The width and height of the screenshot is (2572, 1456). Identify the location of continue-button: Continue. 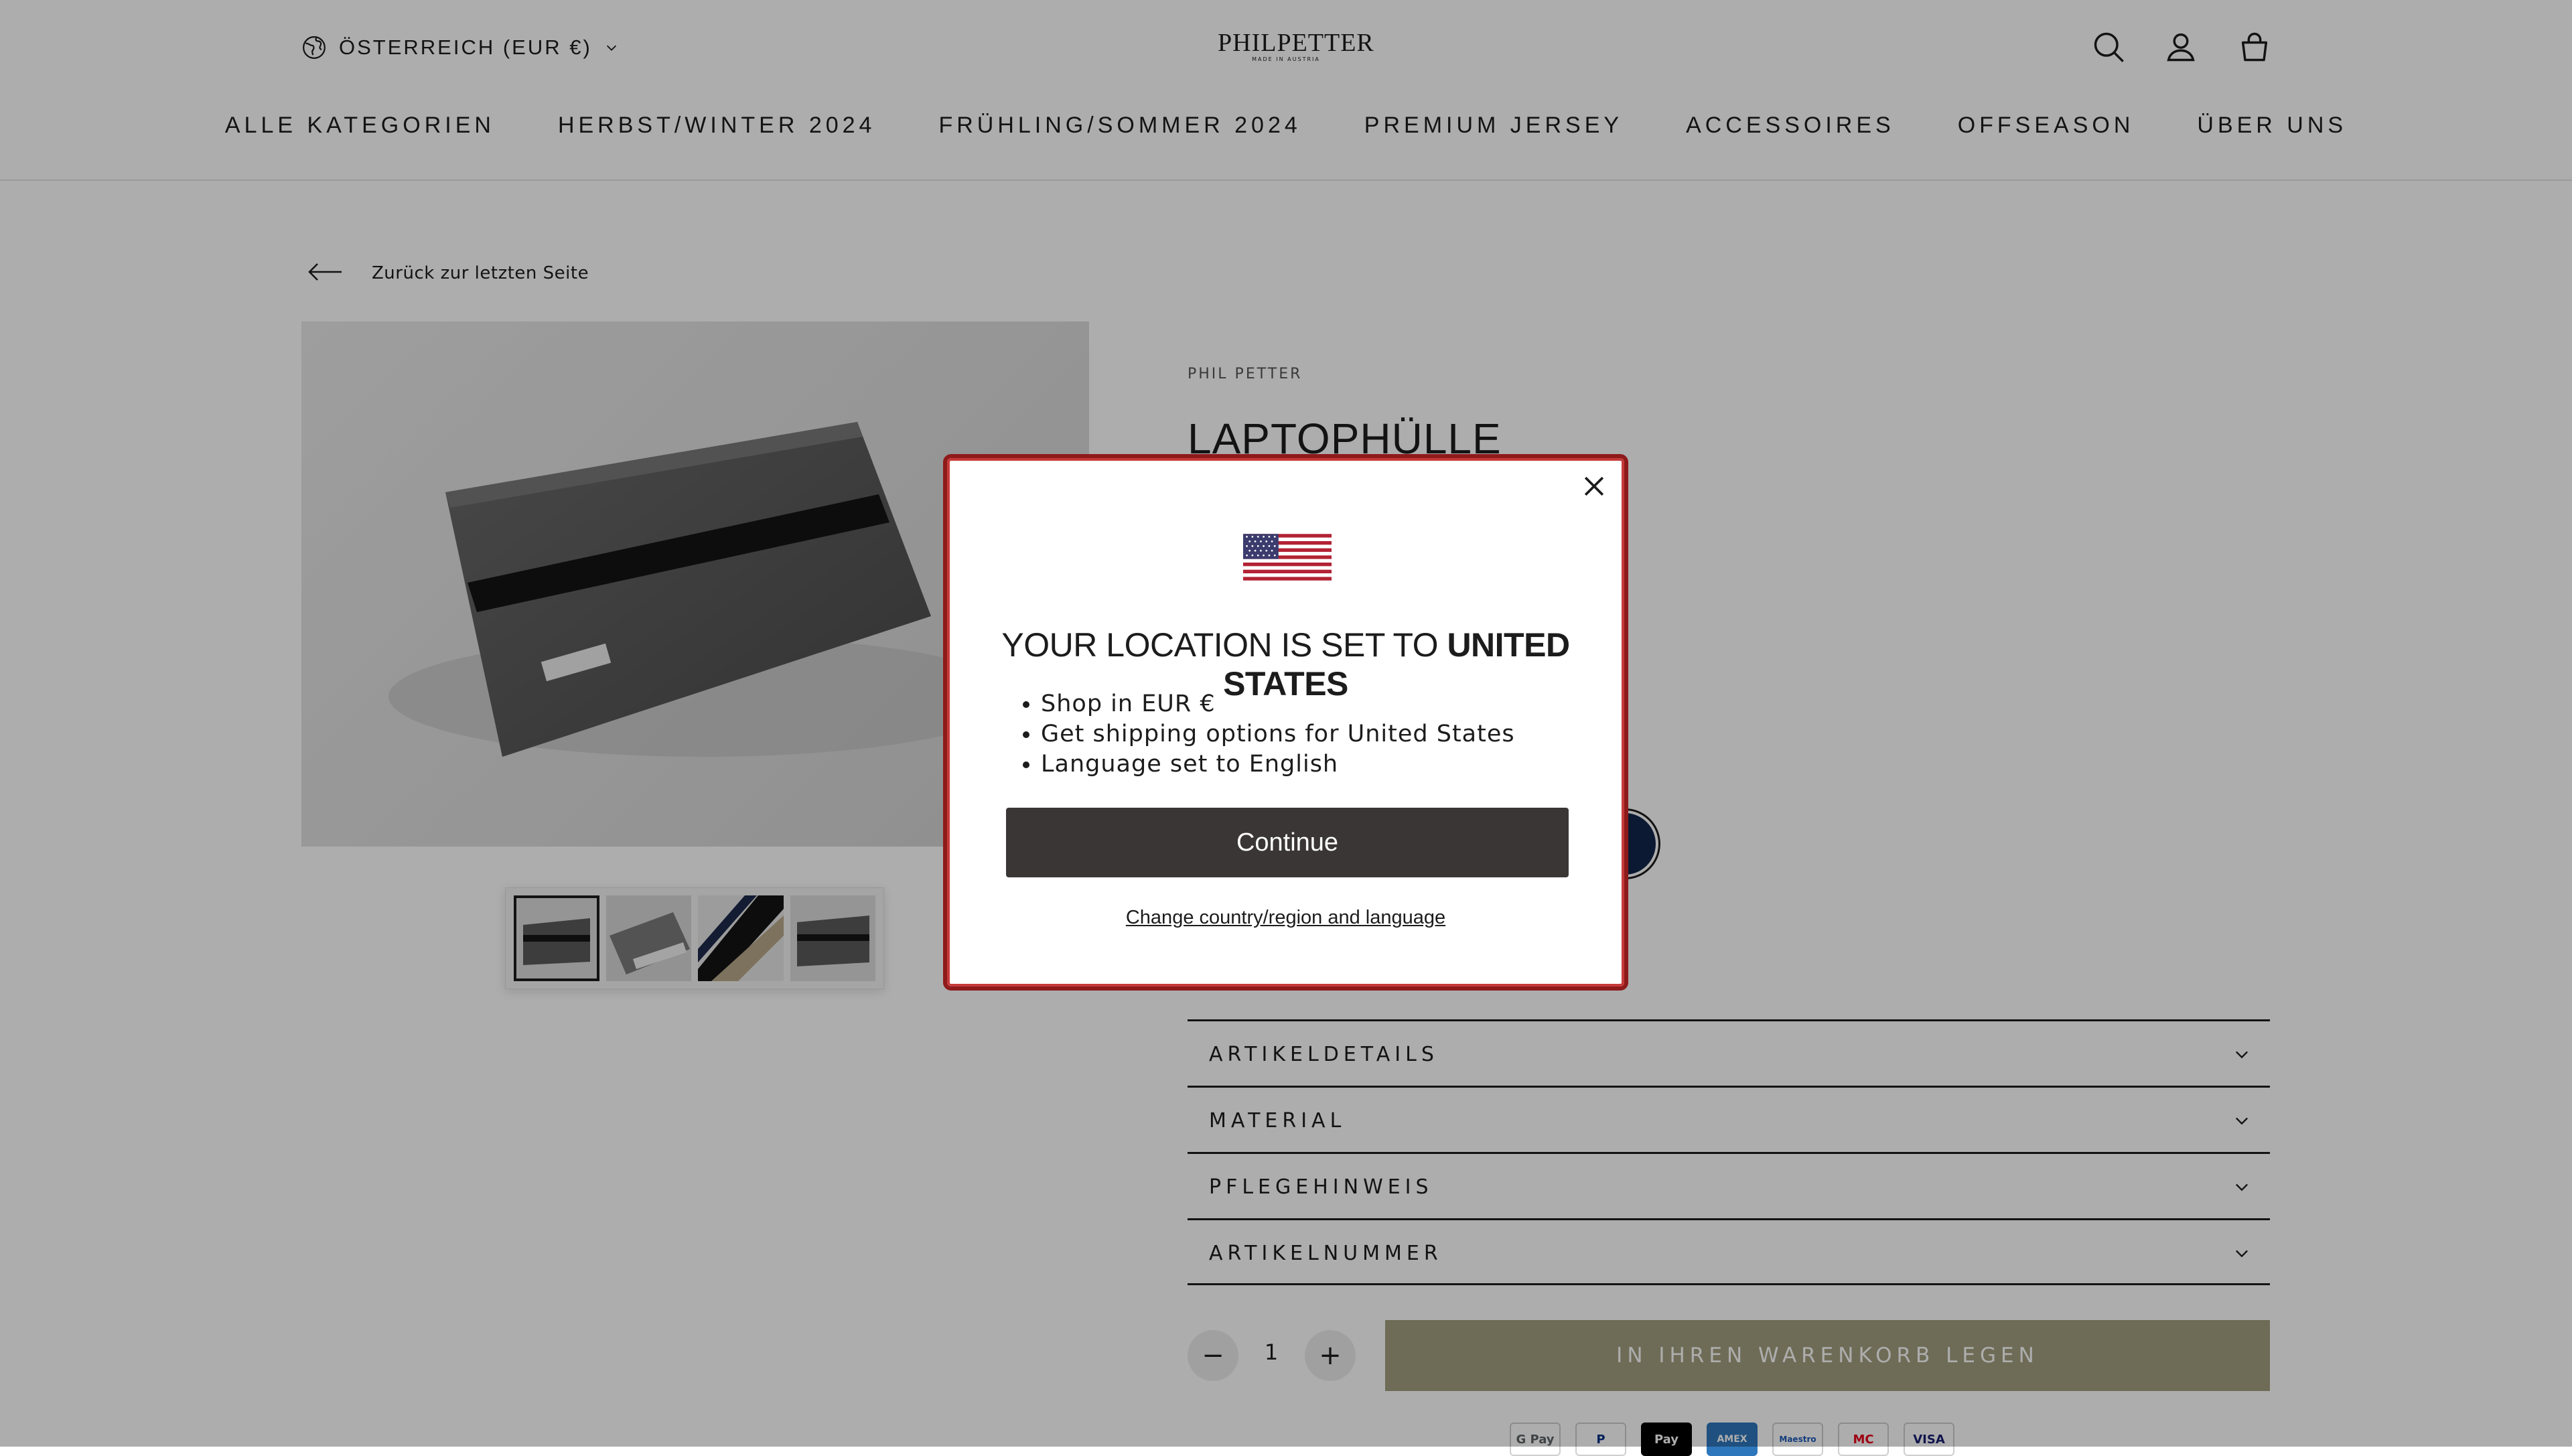
(1287, 842).